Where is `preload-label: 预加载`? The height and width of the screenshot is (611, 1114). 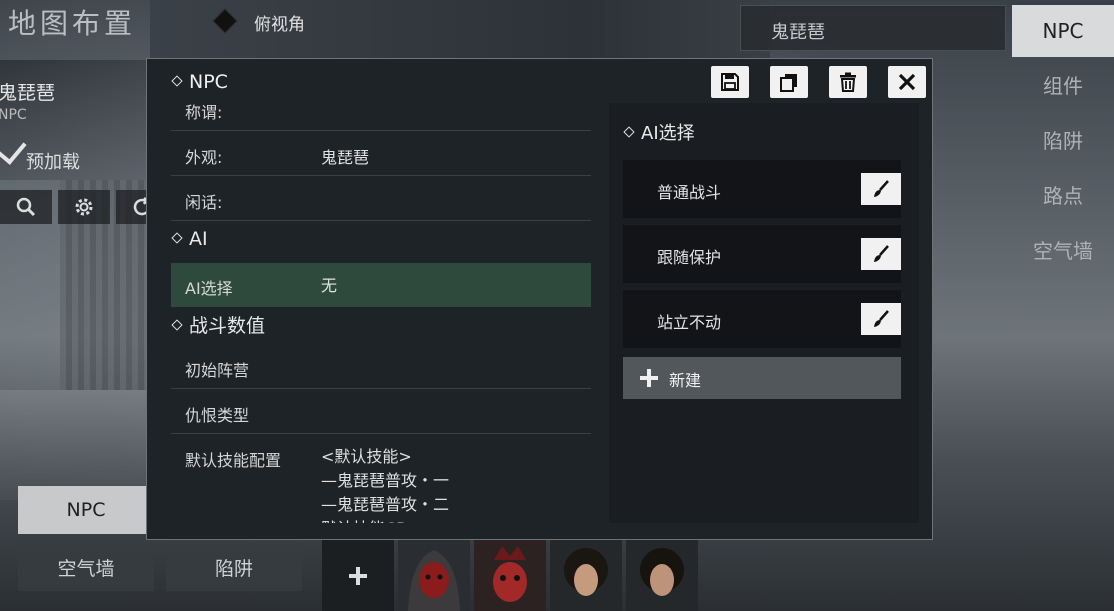 preload-label: 预加载 is located at coordinates (53, 162).